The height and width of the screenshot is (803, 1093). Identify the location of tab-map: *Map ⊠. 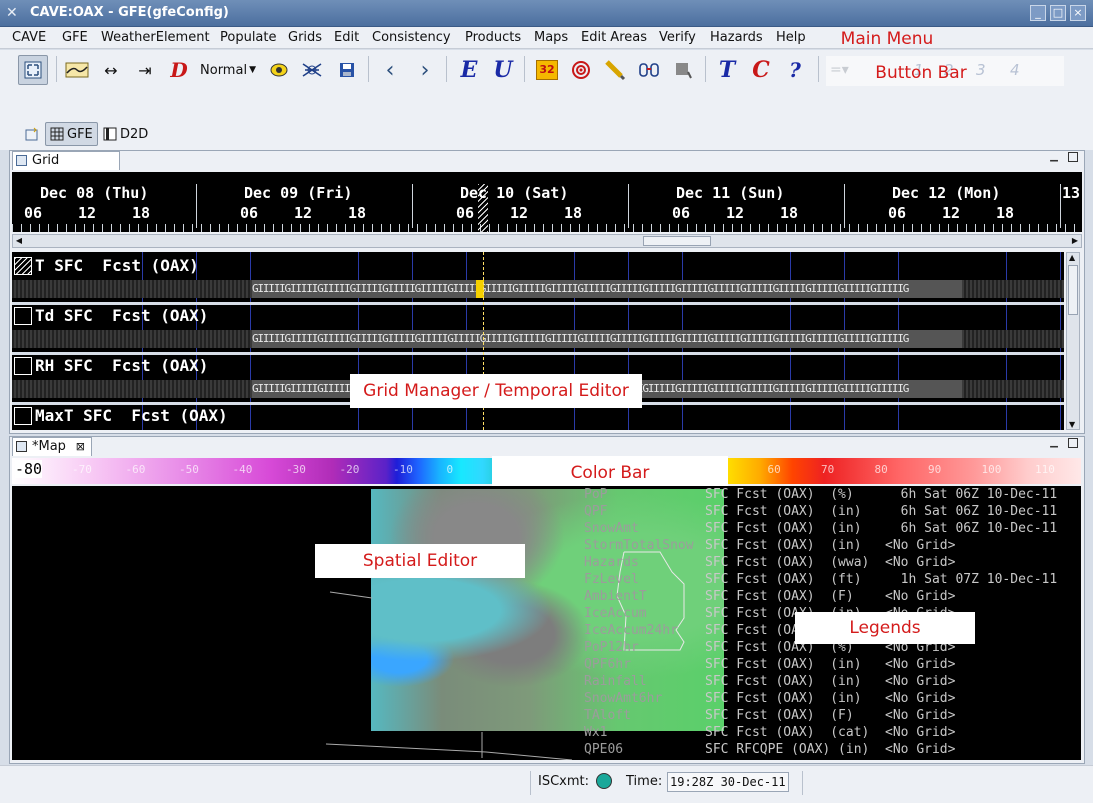
(52, 446).